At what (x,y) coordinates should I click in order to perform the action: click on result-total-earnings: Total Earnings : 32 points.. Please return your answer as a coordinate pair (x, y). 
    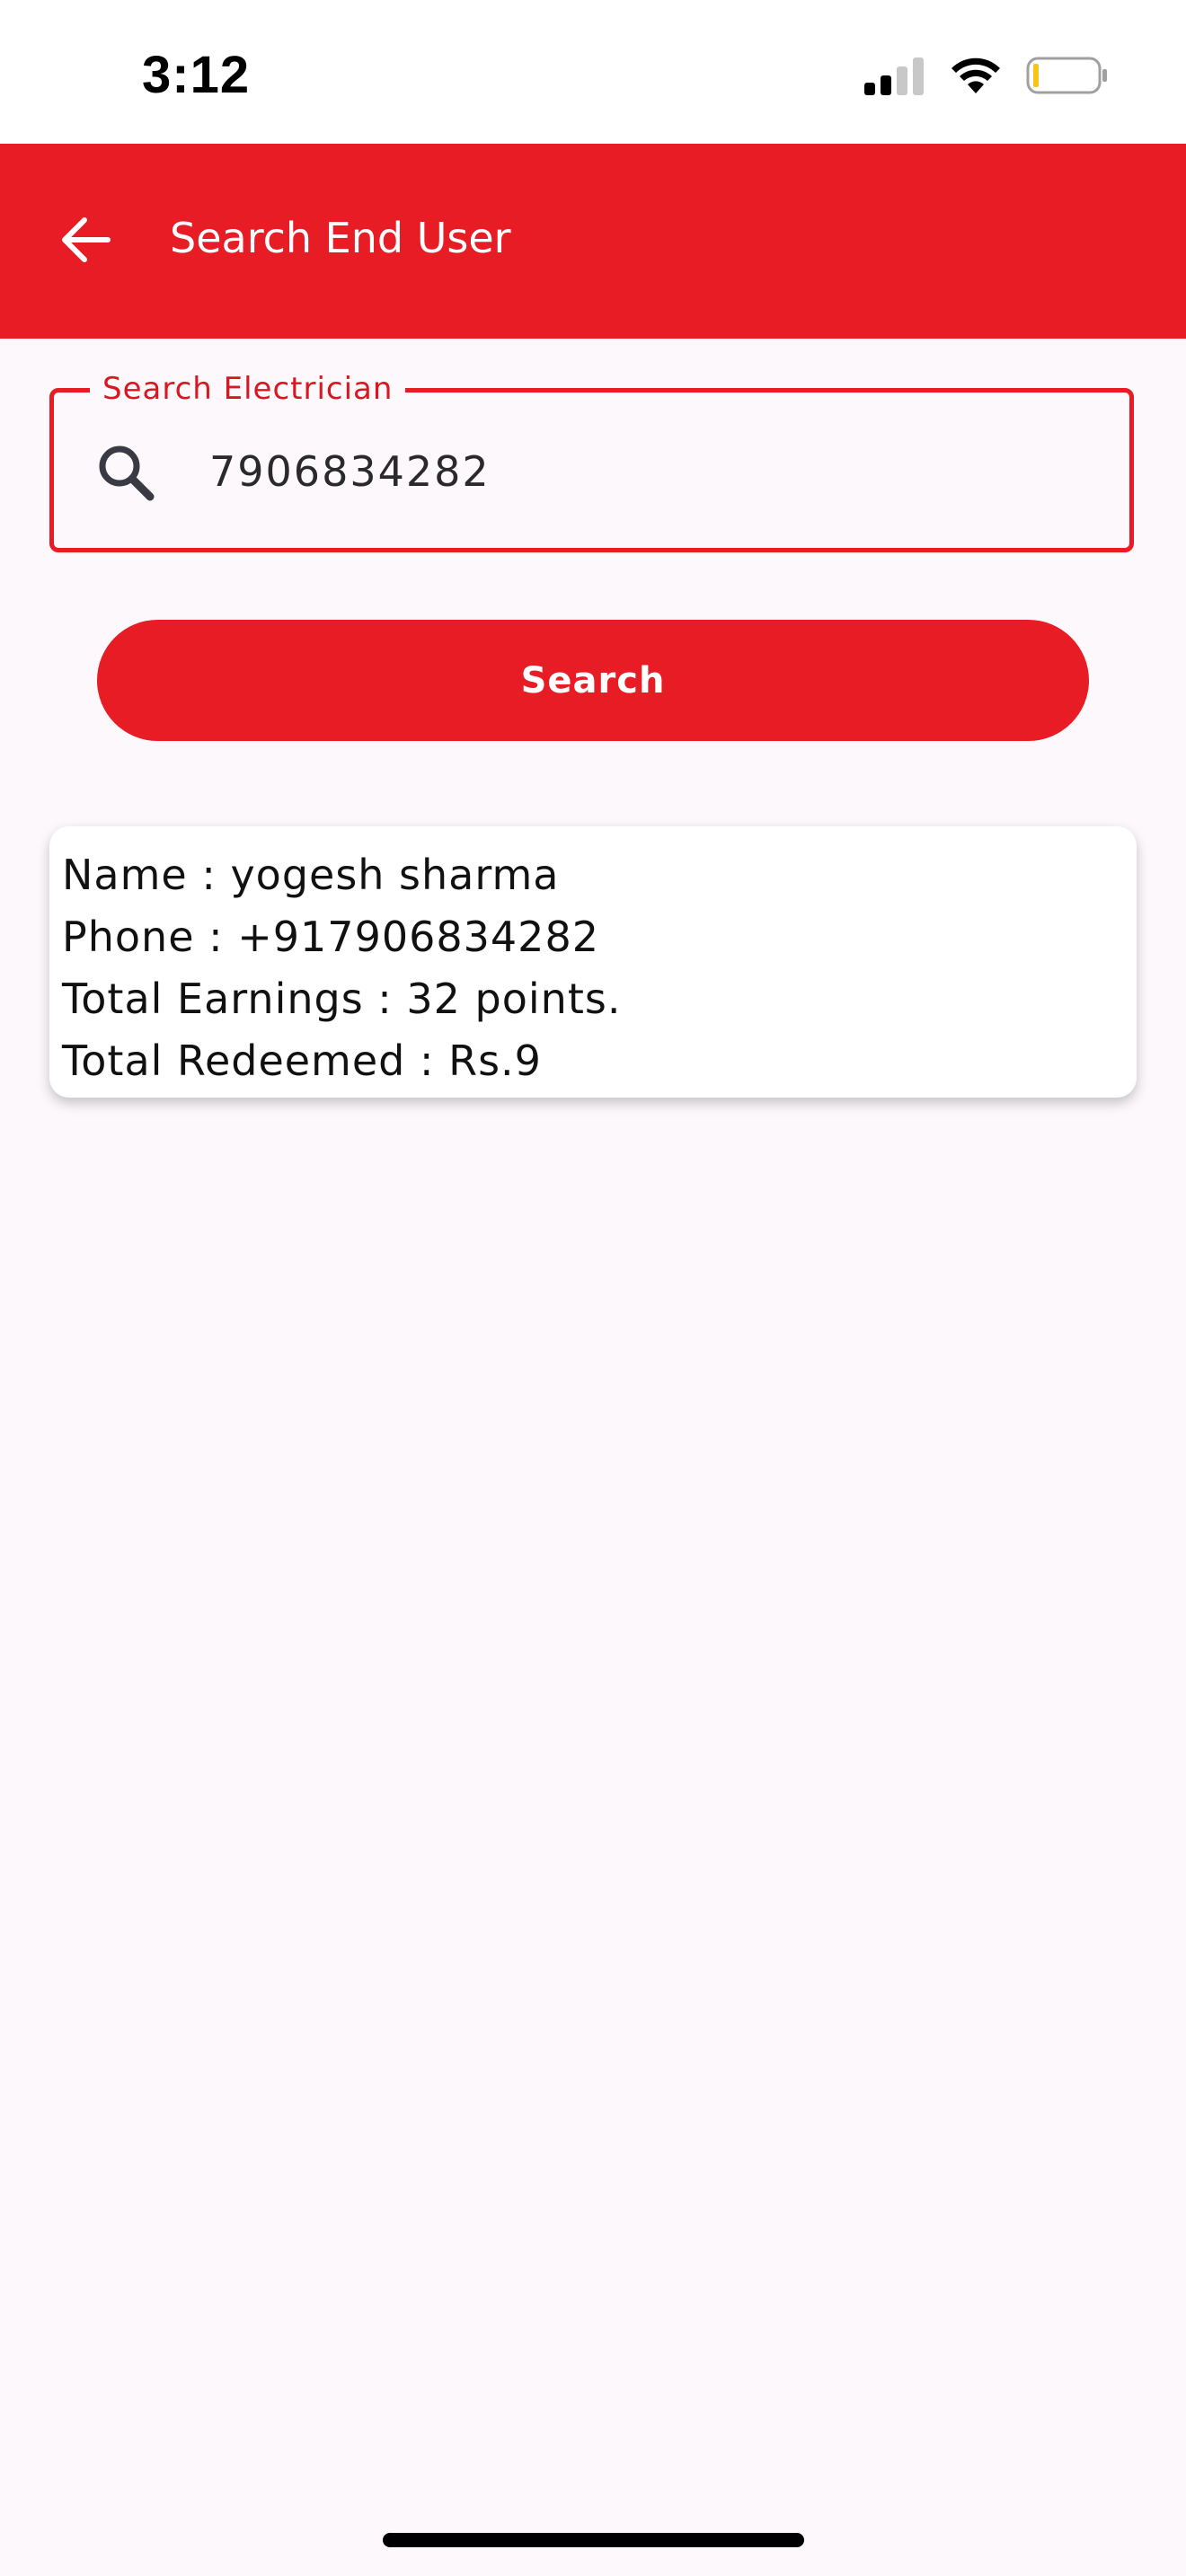
    Looking at the image, I should click on (342, 999).